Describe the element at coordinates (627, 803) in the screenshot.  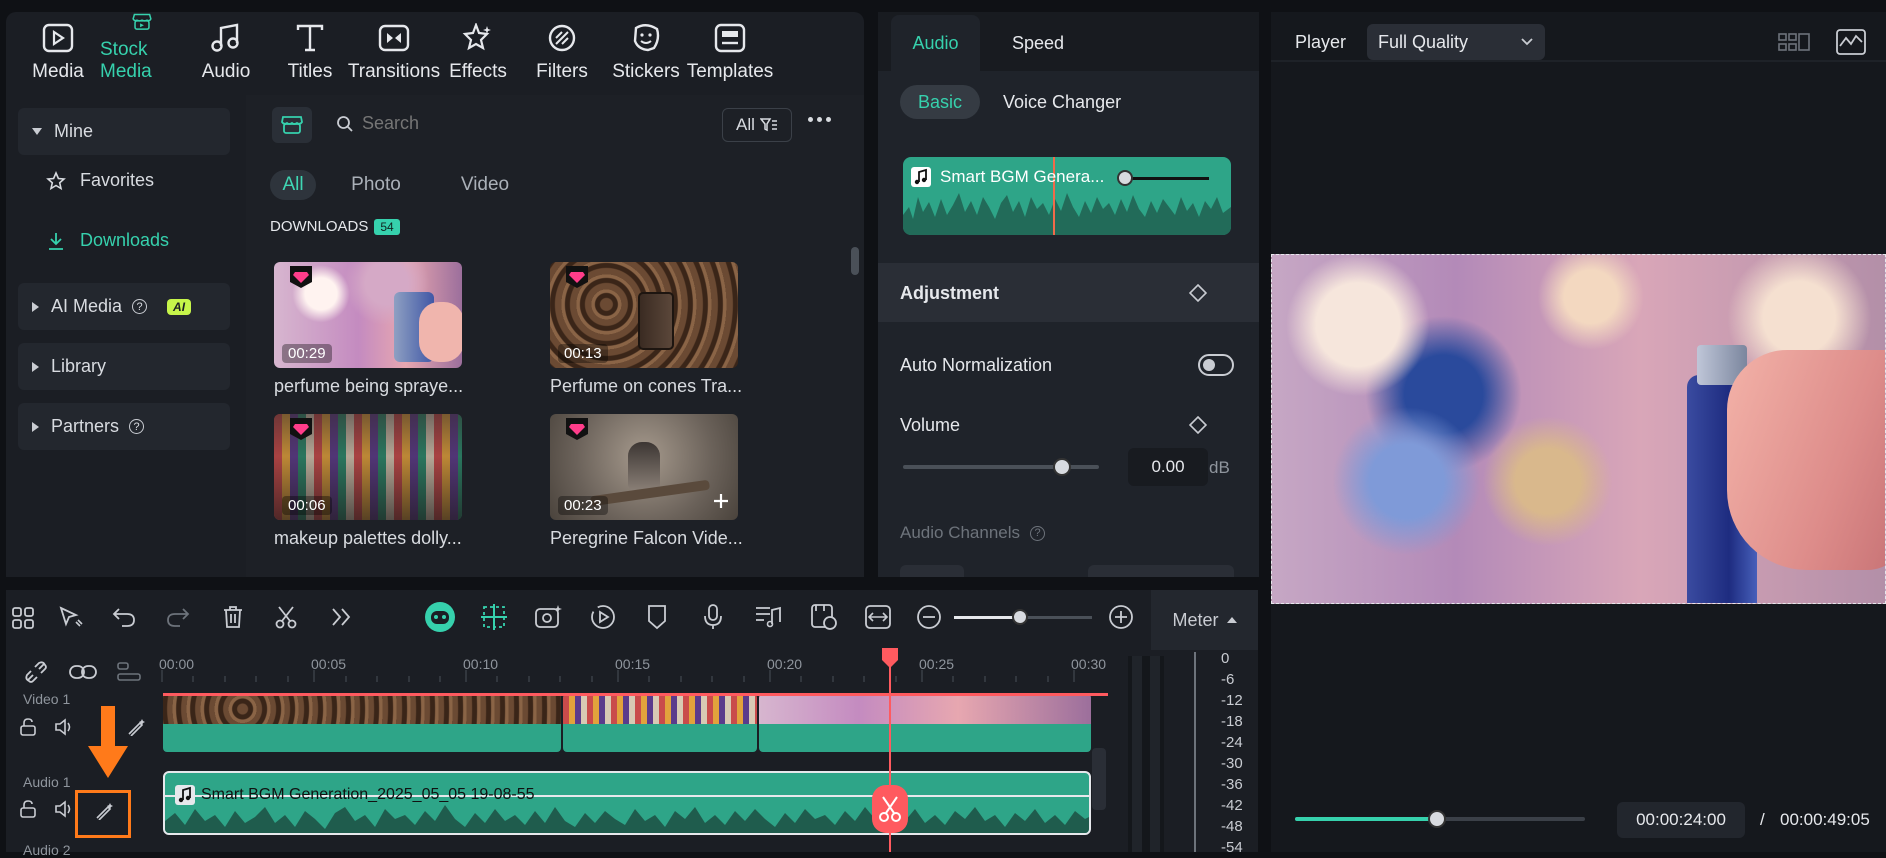
I see `audio-clip: Smart BGM Generation_2025_05_05 19-08-55` at that location.